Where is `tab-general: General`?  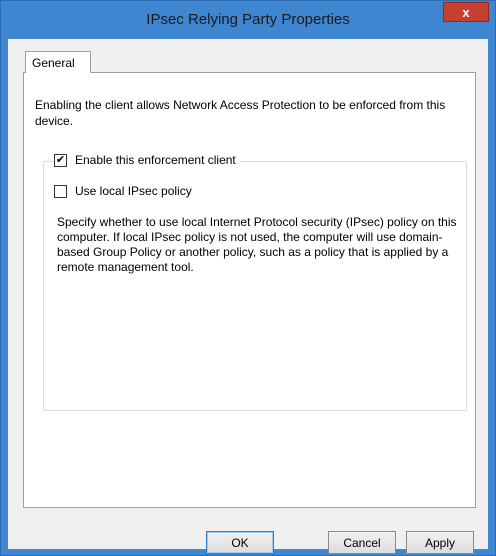 tab-general: General is located at coordinates (58, 62).